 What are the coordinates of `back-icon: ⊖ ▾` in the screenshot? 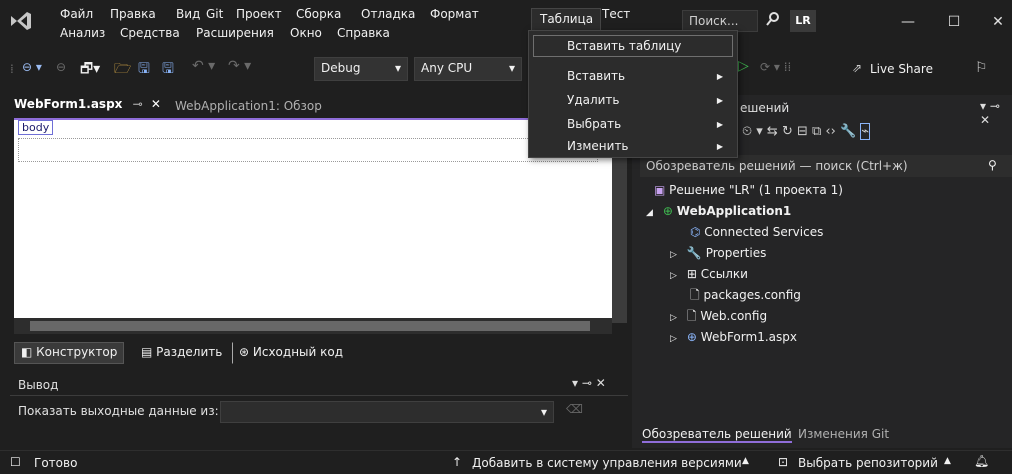 It's located at (32, 67).